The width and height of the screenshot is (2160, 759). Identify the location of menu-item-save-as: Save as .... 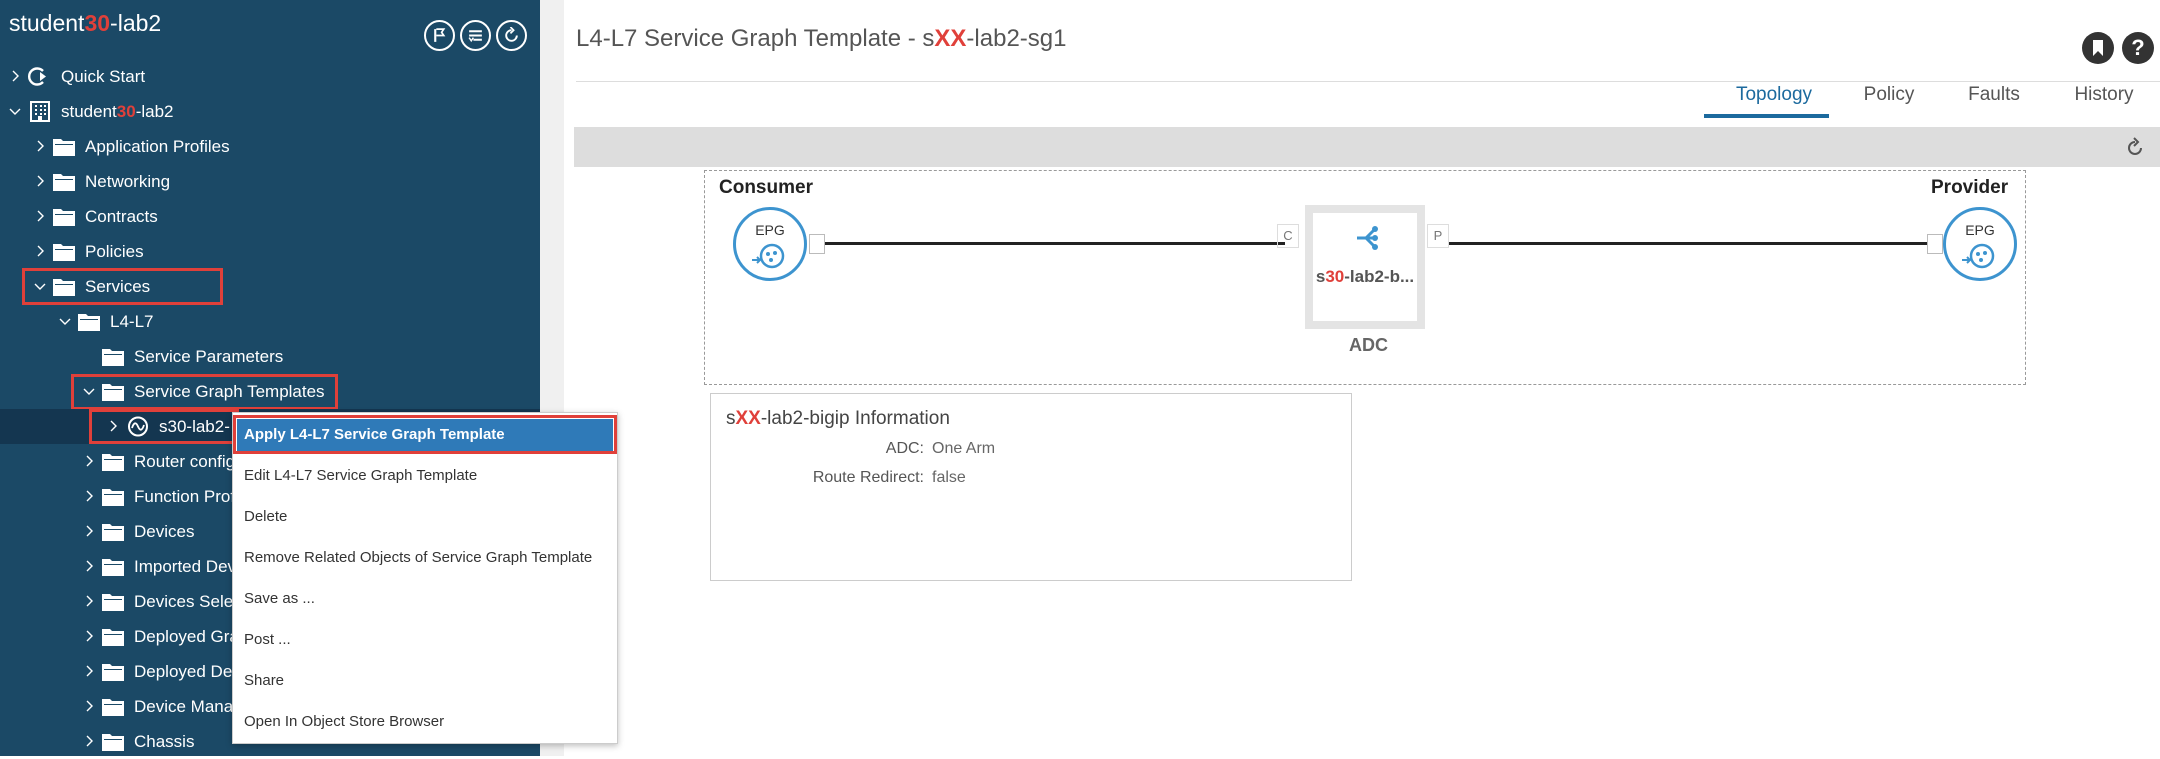
(425, 599).